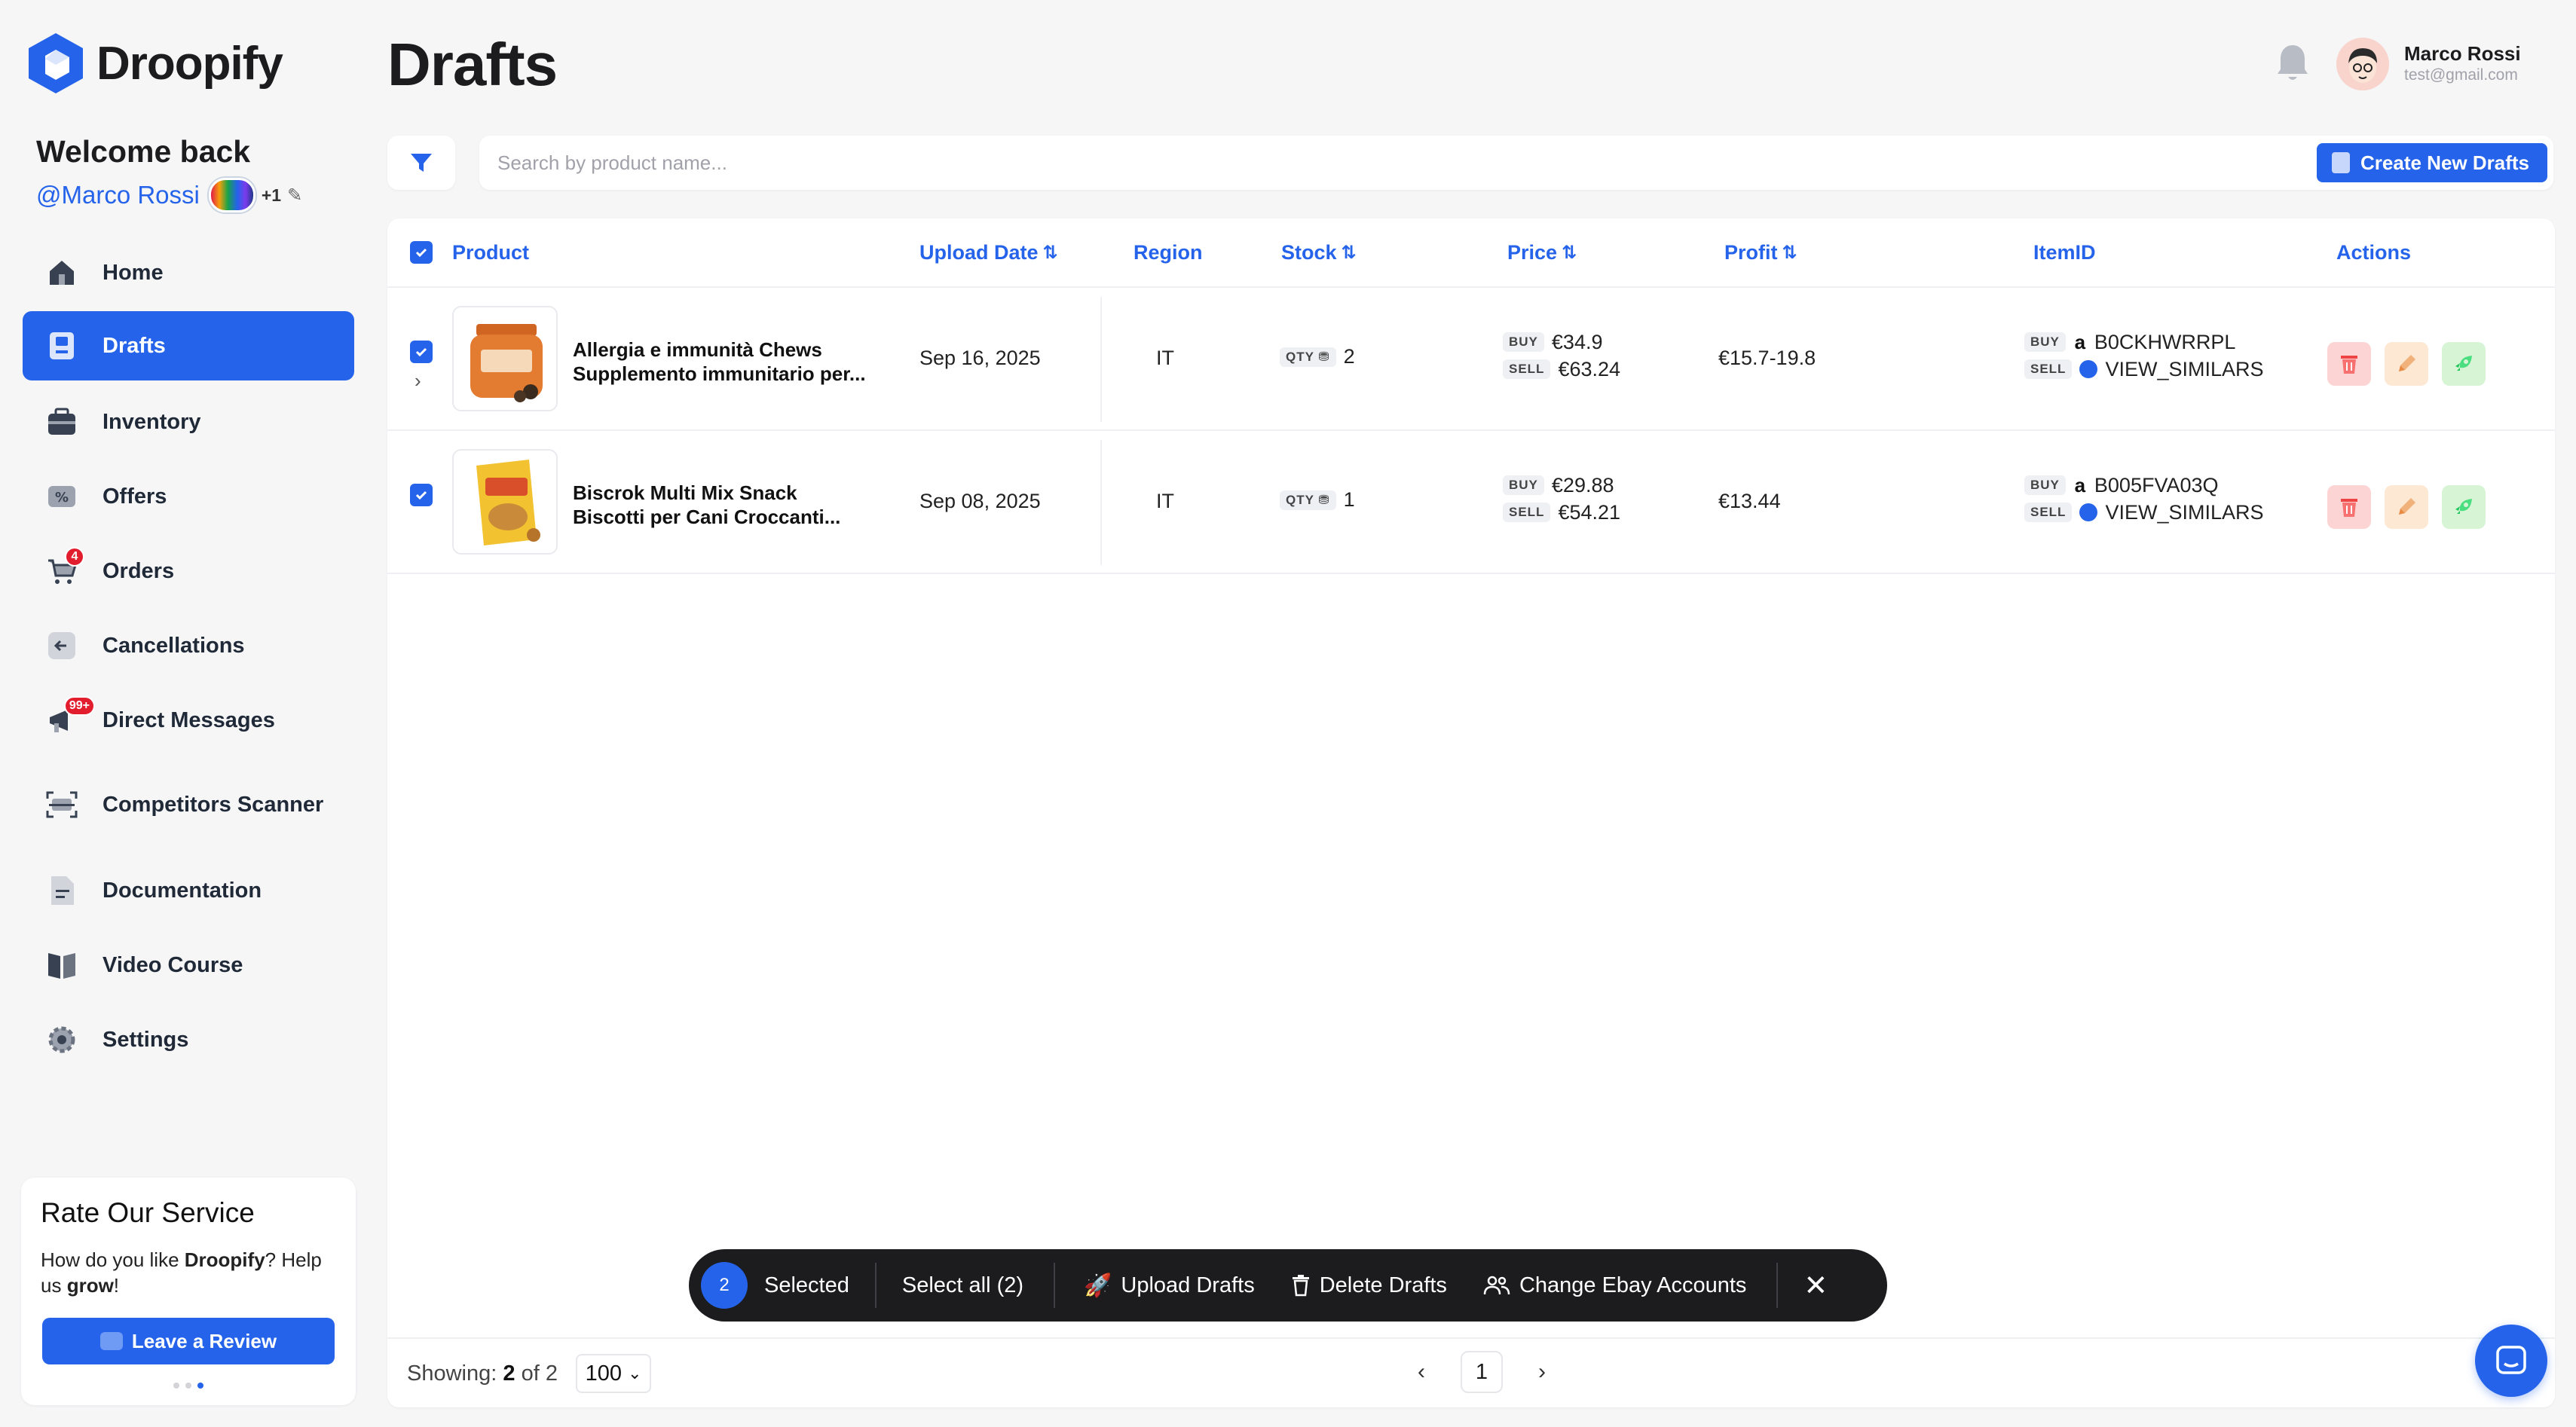 The image size is (2576, 1427). I want to click on leave-review-label: Leave a Review, so click(204, 1341).